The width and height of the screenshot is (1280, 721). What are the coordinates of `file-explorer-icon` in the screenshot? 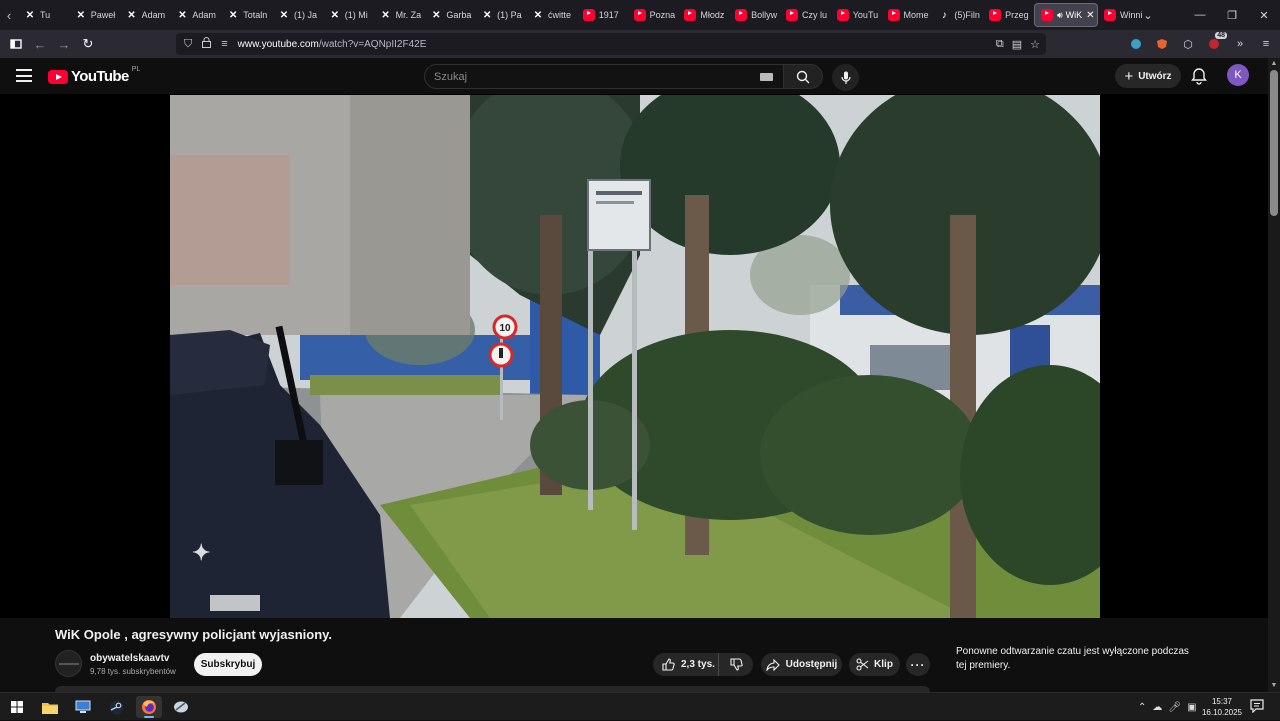 It's located at (50, 707).